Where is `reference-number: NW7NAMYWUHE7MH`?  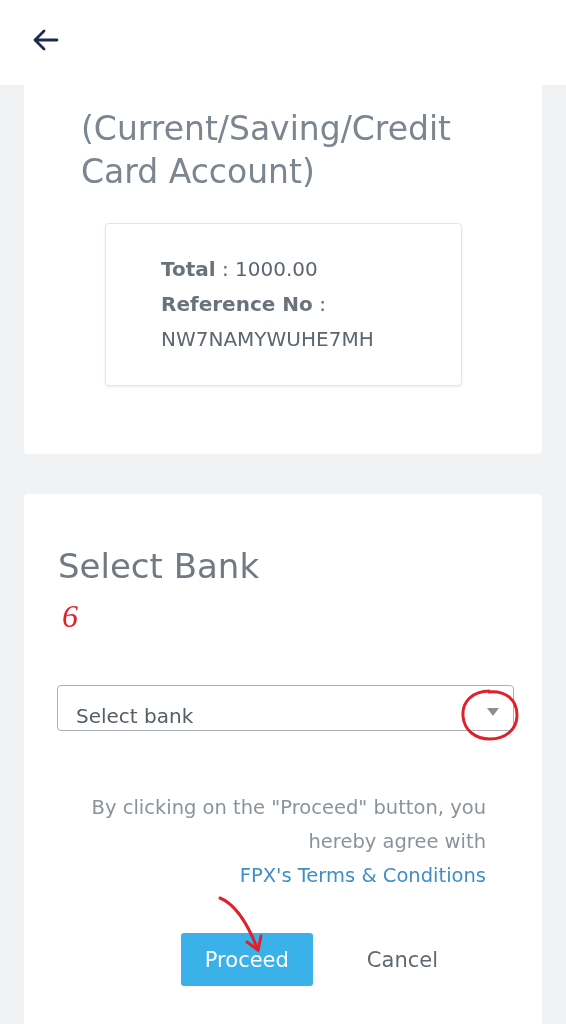 reference-number: NW7NAMYWUHE7MH is located at coordinates (268, 339).